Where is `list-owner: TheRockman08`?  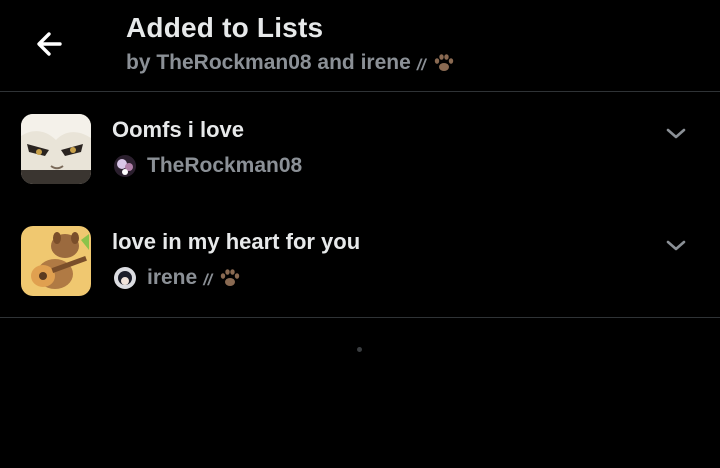 list-owner: TheRockman08 is located at coordinates (208, 166).